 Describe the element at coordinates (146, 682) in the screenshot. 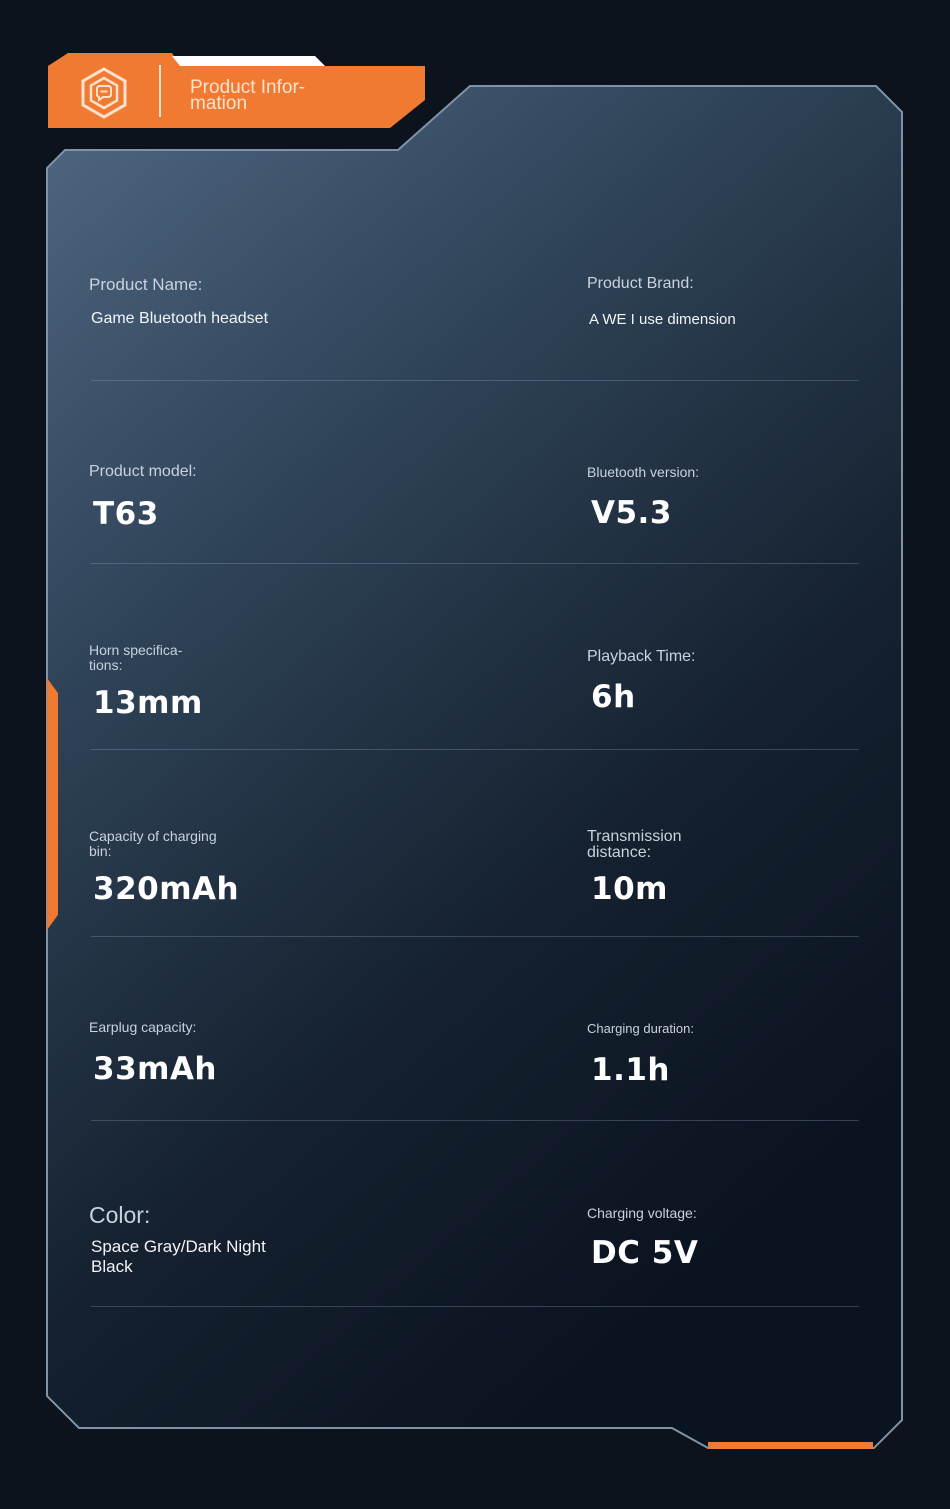

I see `spec-horn-spec: Horn specifica- tions: 13mm` at that location.